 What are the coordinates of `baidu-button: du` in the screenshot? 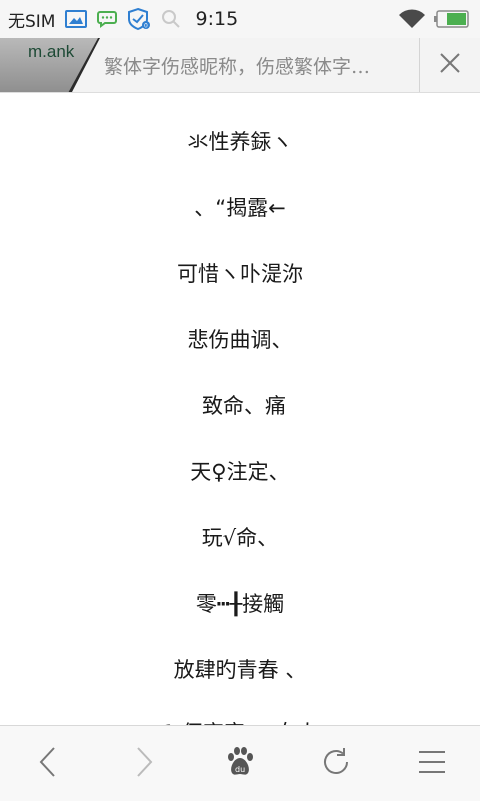 It's located at (240, 763).